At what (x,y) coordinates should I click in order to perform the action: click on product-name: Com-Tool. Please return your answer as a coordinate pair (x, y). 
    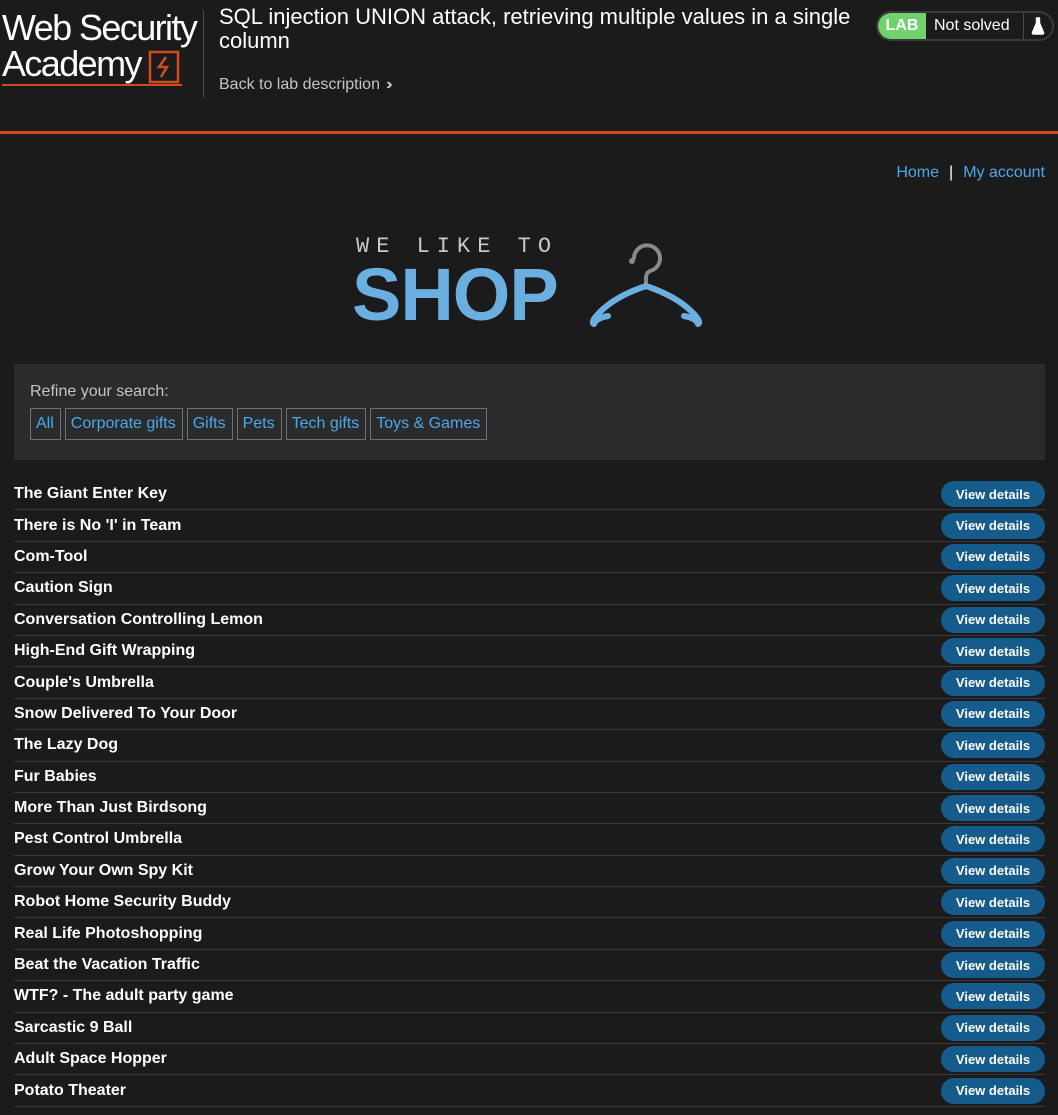
    Looking at the image, I should click on (51, 556).